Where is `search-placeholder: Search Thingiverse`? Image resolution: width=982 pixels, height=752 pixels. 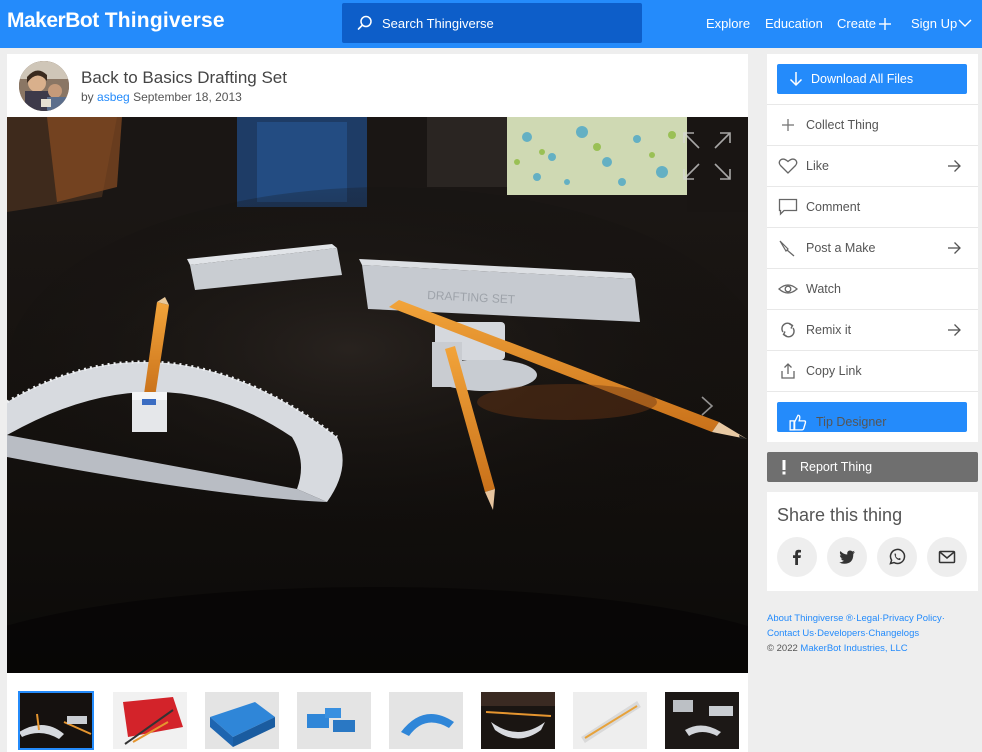
search-placeholder: Search Thingiverse is located at coordinates (438, 23).